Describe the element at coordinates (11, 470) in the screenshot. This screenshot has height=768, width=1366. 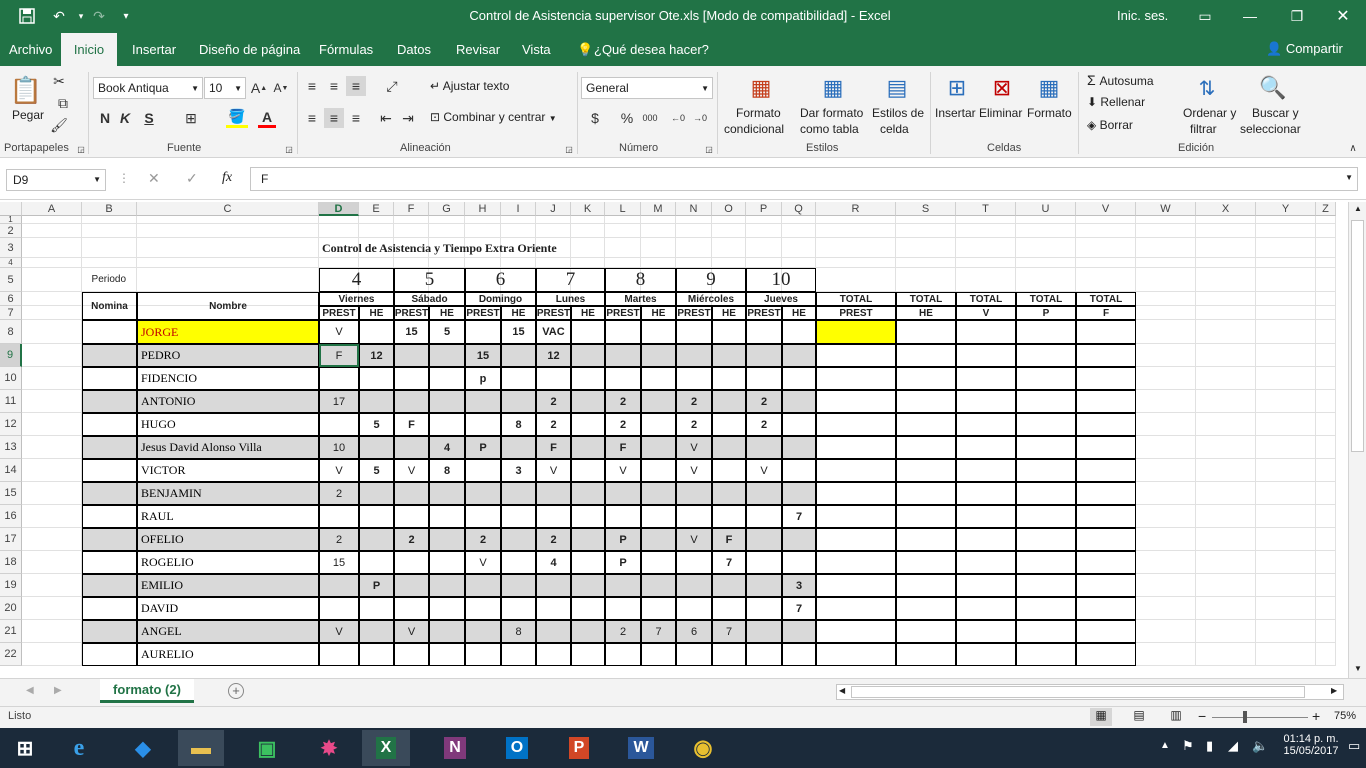
I see `row-header-14: 14` at that location.